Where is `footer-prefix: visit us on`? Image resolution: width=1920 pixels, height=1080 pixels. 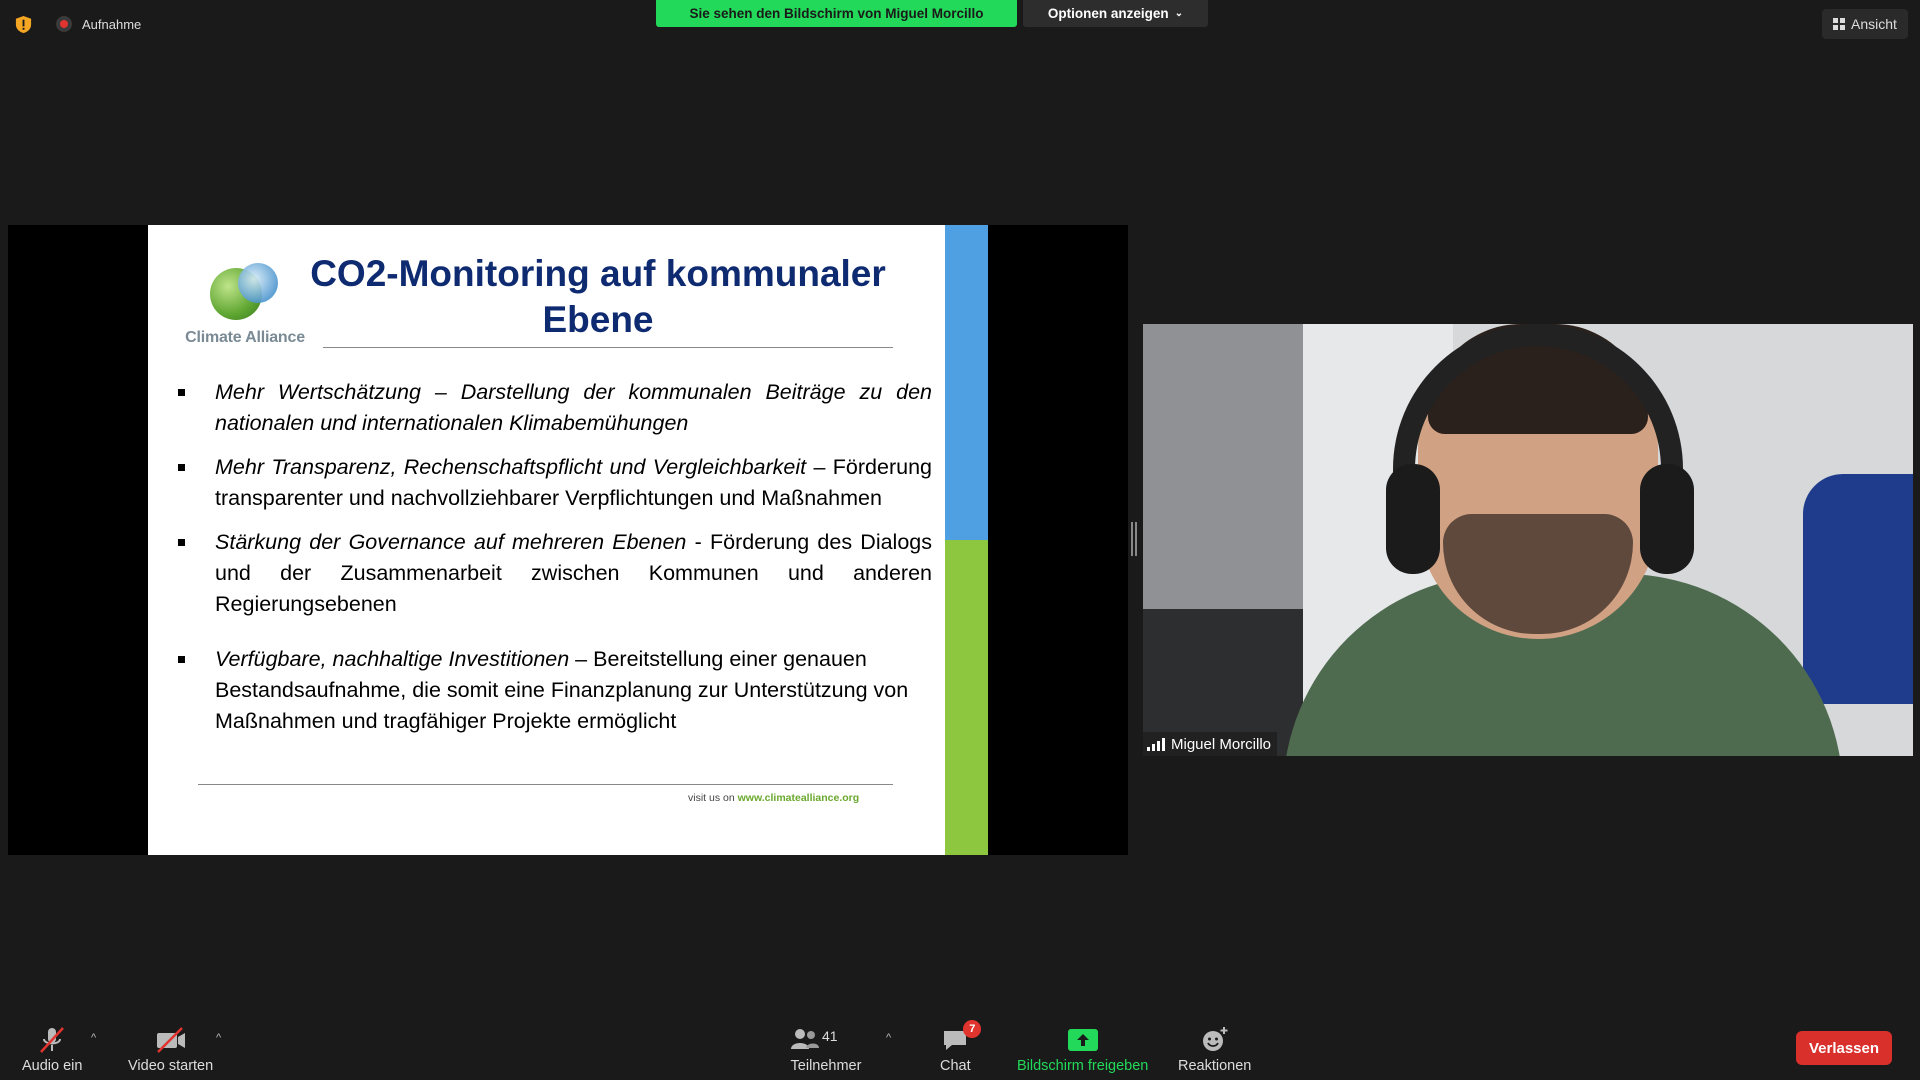 footer-prefix: visit us on is located at coordinates (711, 798).